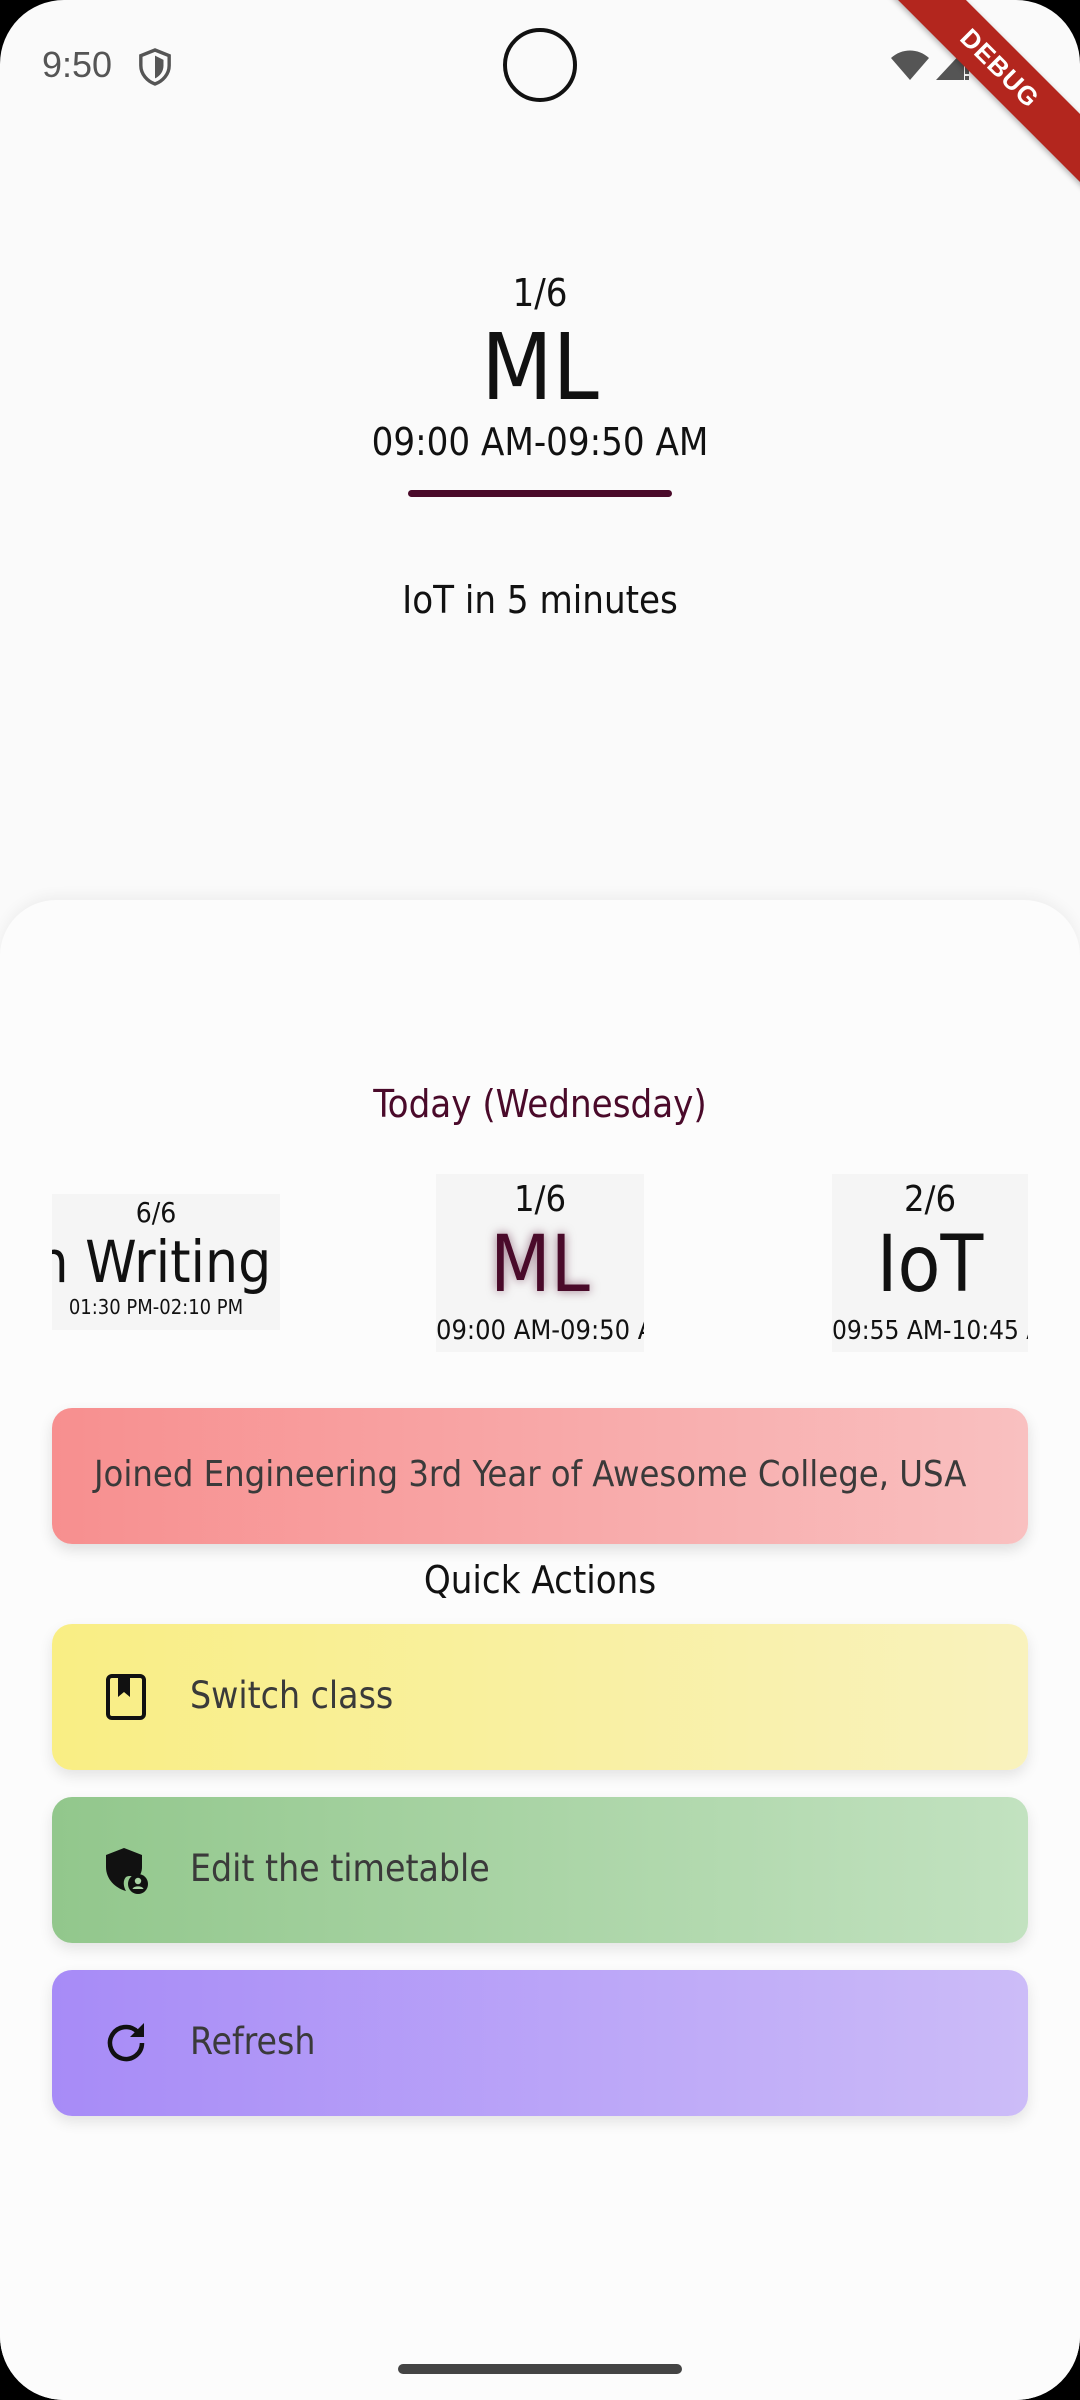  Describe the element at coordinates (540, 1697) in the screenshot. I see `switch-class-button: Switch class` at that location.